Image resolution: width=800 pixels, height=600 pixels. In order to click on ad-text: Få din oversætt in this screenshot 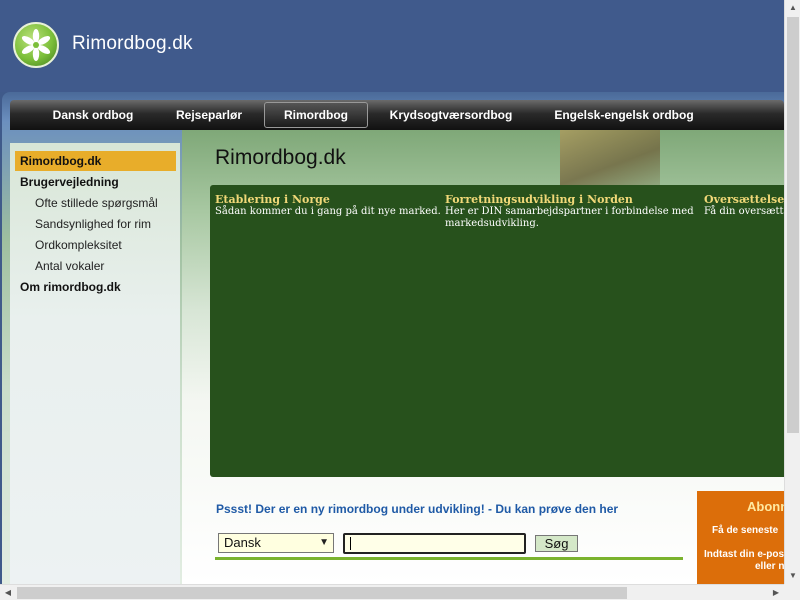, I will do `click(744, 211)`.